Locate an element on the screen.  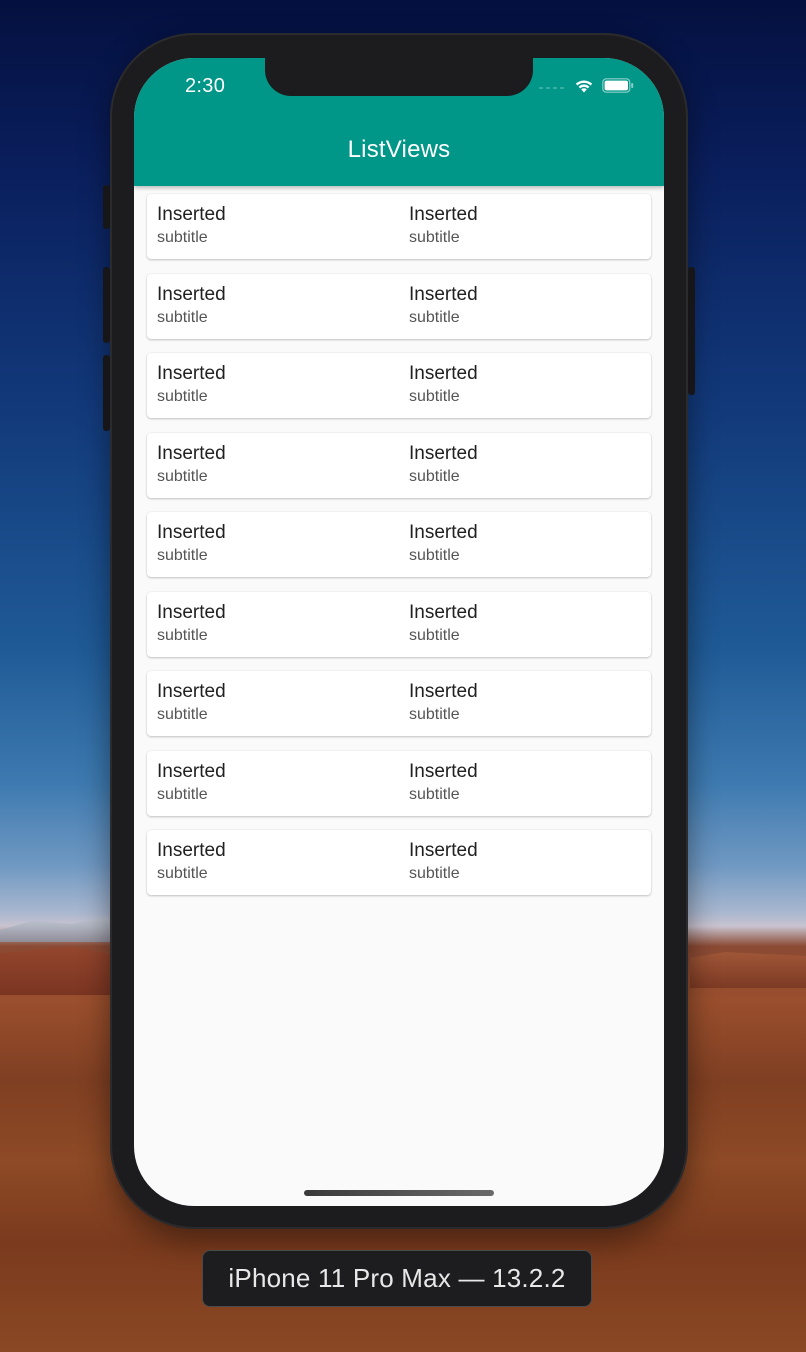
status-icons is located at coordinates (586, 88).